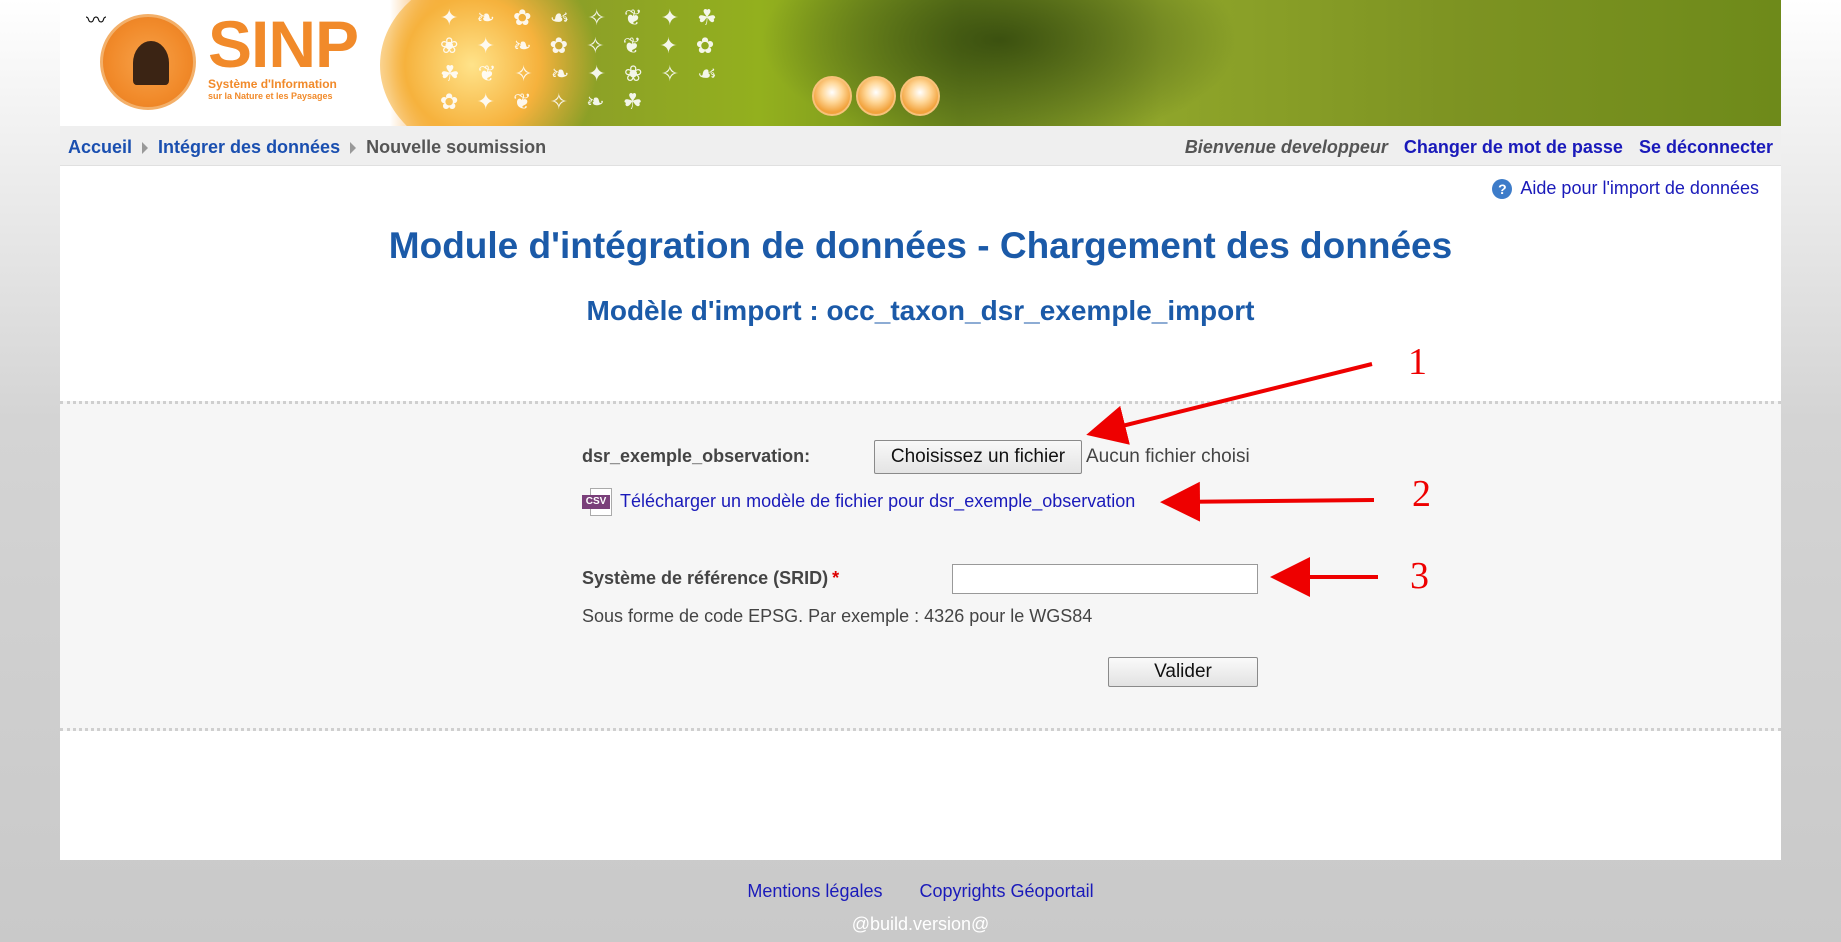 This screenshot has width=1841, height=942. What do you see at coordinates (696, 456) in the screenshot?
I see `file-field-label: dsr_exemple_observation:` at bounding box center [696, 456].